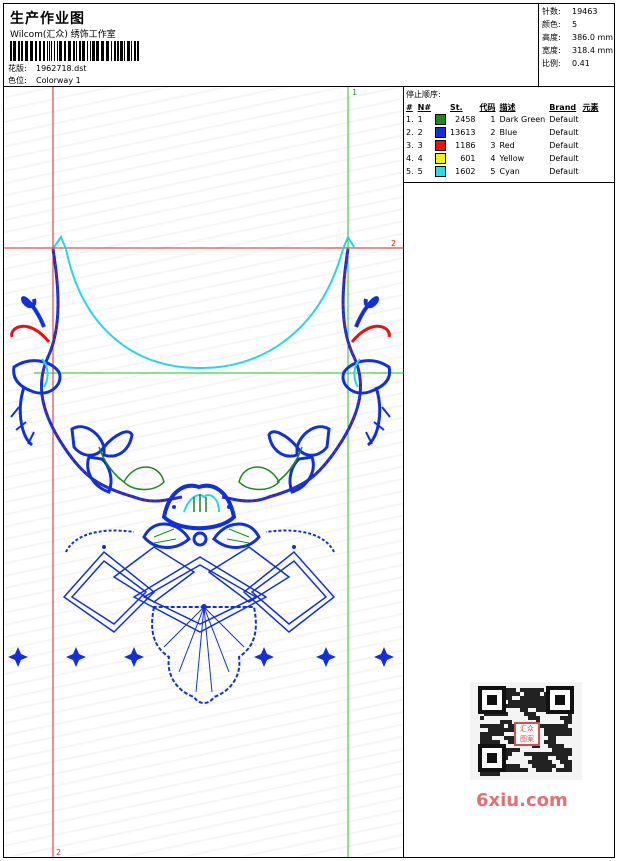 The width and height of the screenshot is (620, 861). I want to click on panel-divider, so click(509, 182).